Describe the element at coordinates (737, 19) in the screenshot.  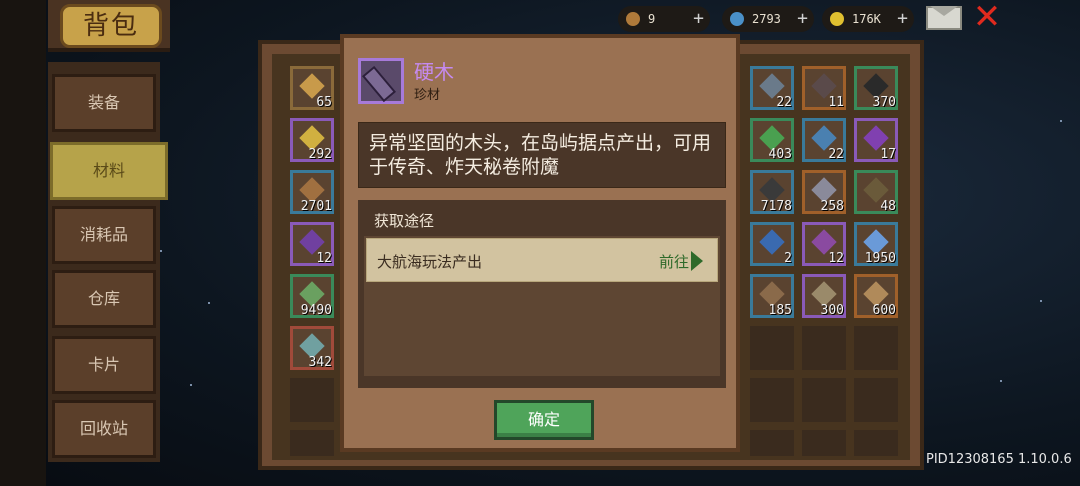
I see `gem-icon` at that location.